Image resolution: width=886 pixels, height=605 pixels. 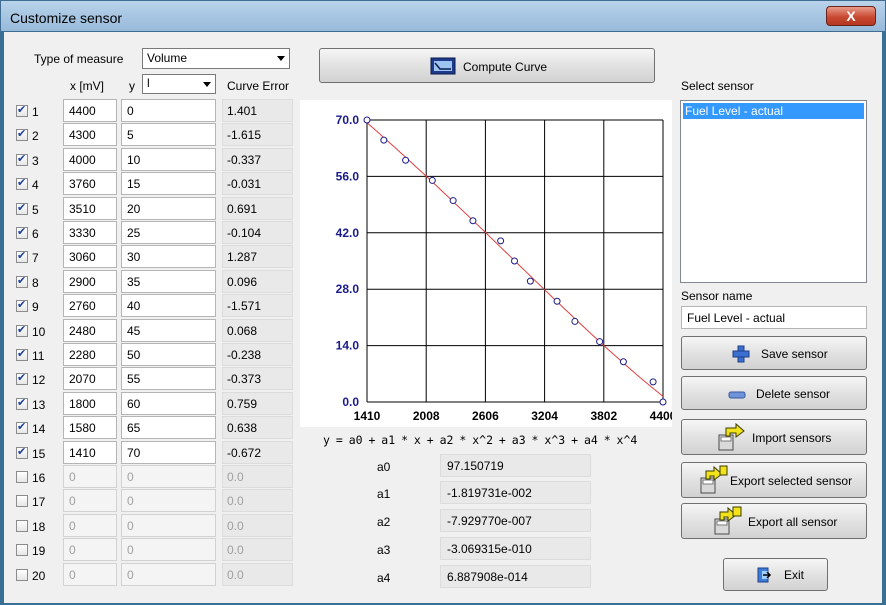 What do you see at coordinates (90, 183) in the screenshot?
I see `x-value-input: 3760` at bounding box center [90, 183].